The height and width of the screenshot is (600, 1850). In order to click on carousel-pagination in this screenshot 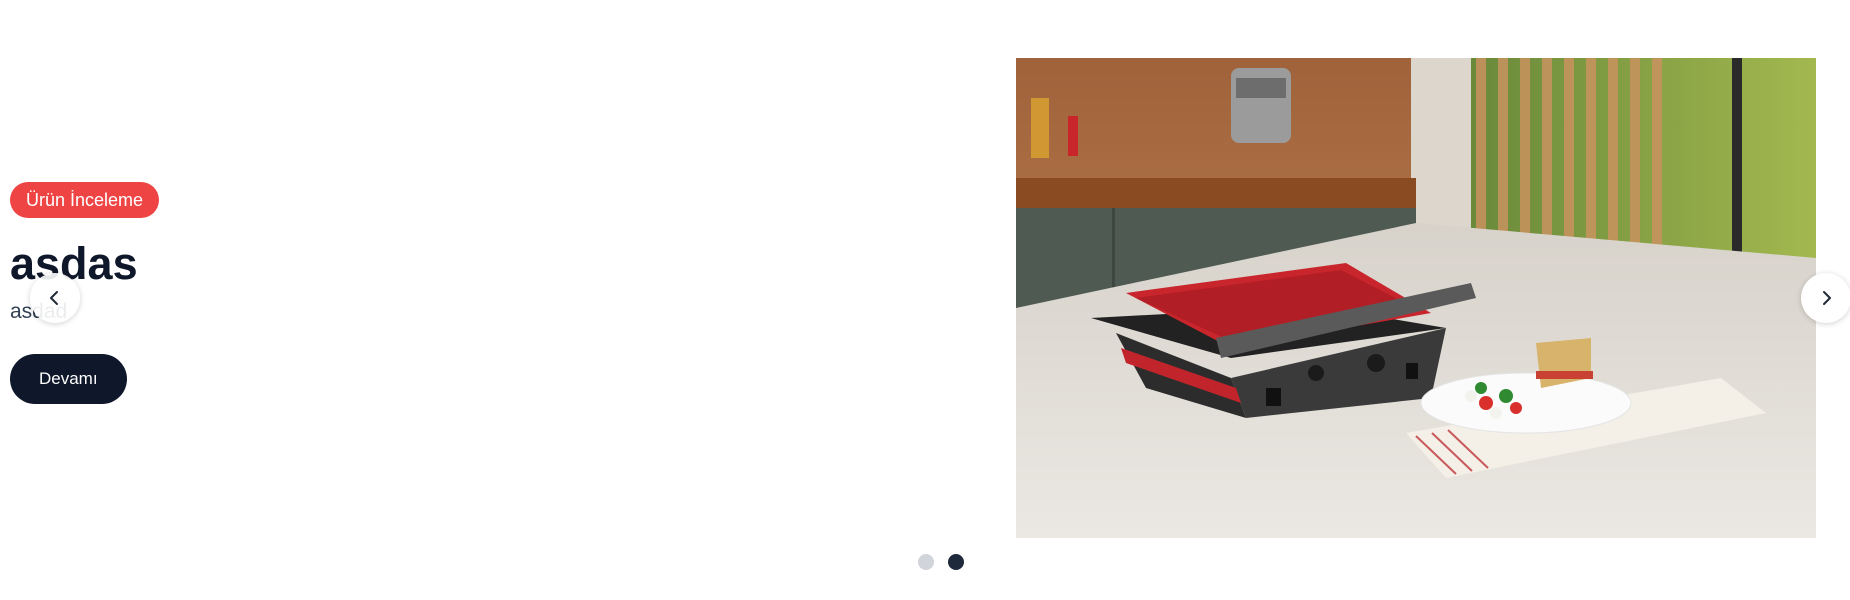, I will do `click(941, 562)`.